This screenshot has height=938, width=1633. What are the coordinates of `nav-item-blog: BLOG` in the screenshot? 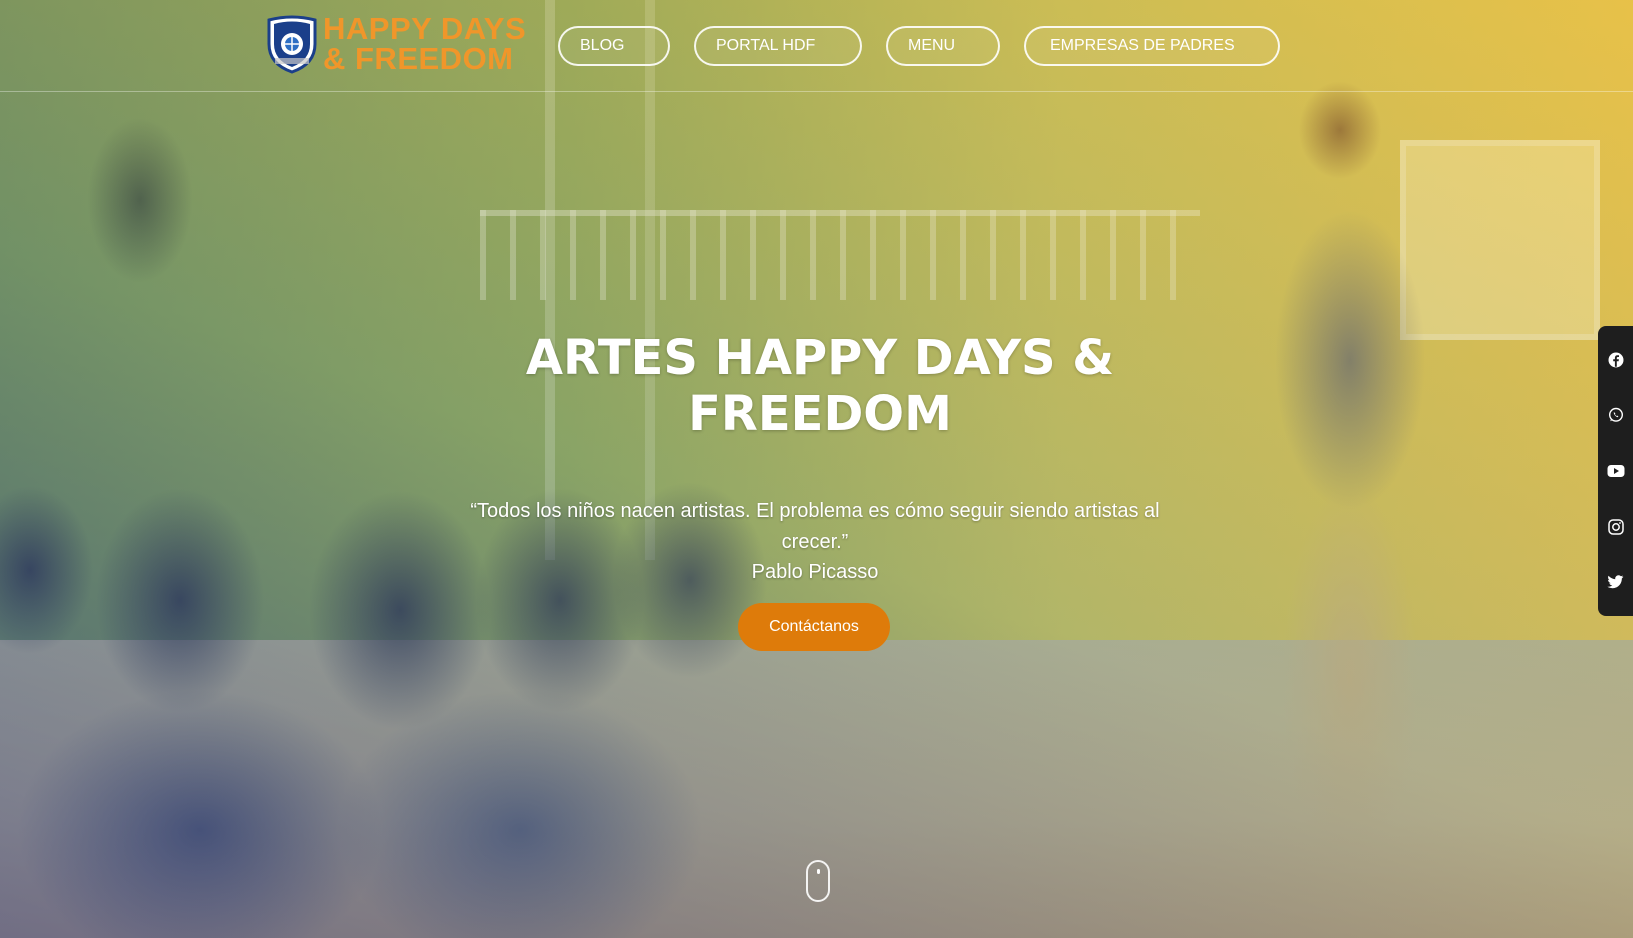 It's located at (614, 46).